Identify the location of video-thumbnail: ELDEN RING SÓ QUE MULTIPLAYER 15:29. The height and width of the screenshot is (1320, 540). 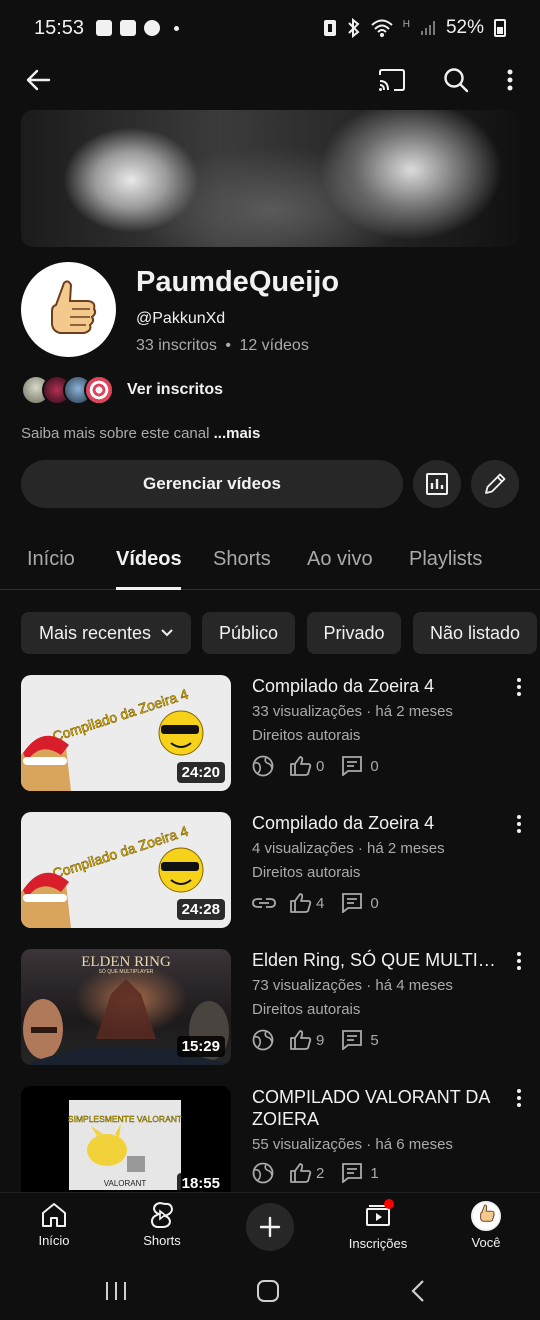
(126, 1007).